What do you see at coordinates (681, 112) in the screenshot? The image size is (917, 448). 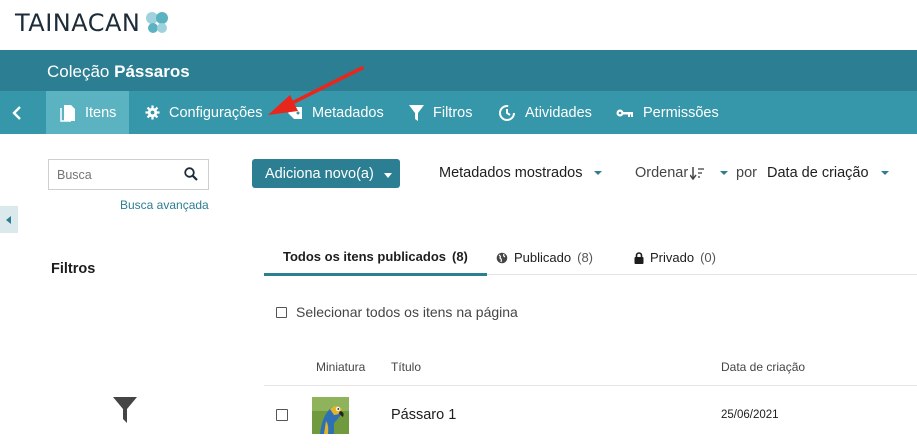 I see `nav-item-label: Permissões` at bounding box center [681, 112].